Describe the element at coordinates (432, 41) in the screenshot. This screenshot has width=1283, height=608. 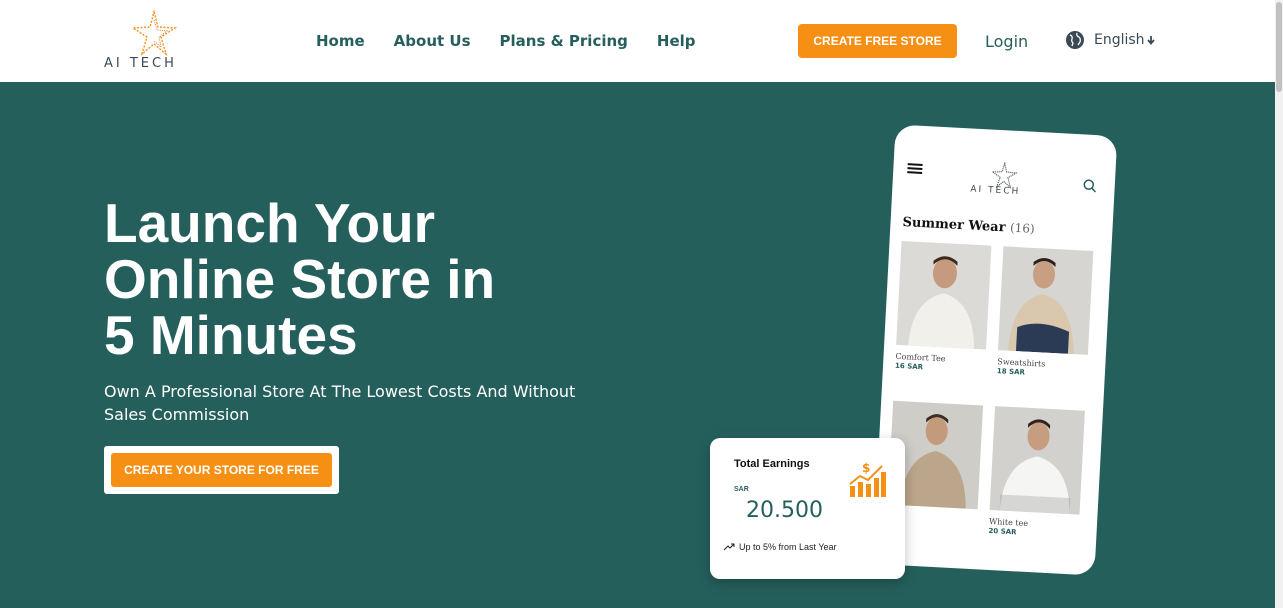
I see `nav-about-us: About Us` at that location.